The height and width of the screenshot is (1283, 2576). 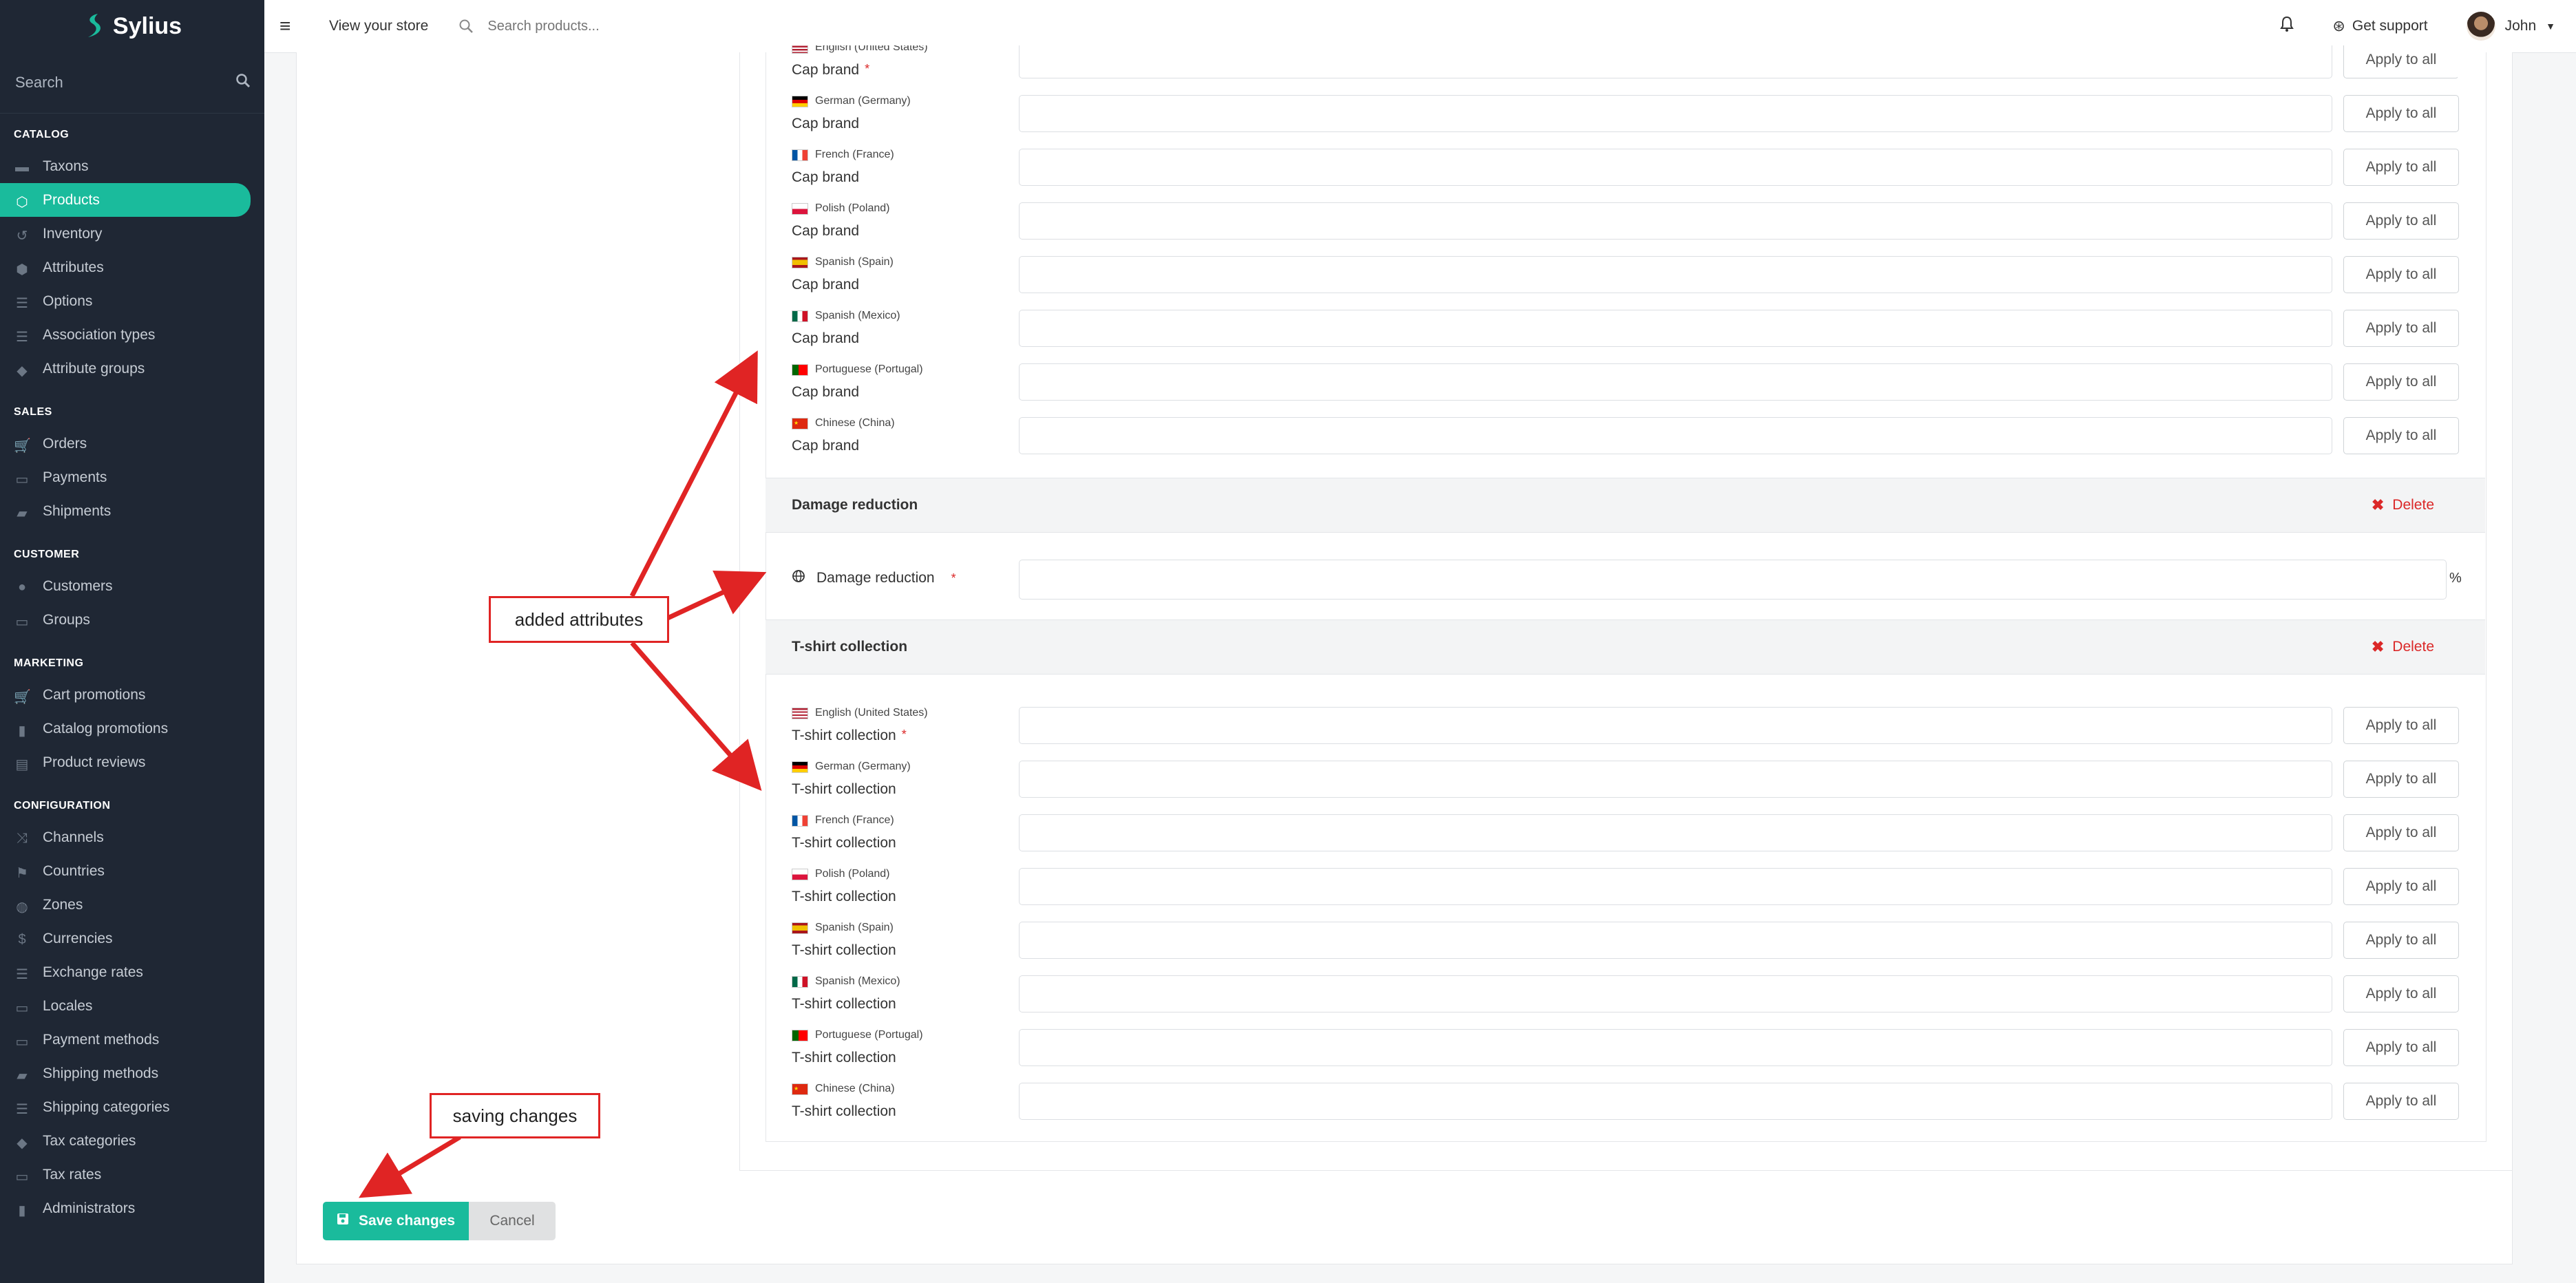 I want to click on cubes-icon: ⬢, so click(x=22, y=269).